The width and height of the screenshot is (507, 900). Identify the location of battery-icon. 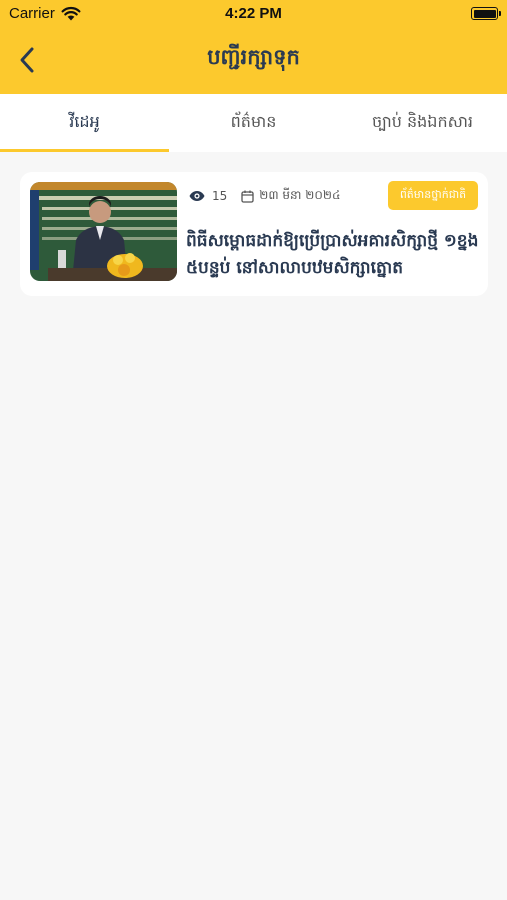
(486, 13).